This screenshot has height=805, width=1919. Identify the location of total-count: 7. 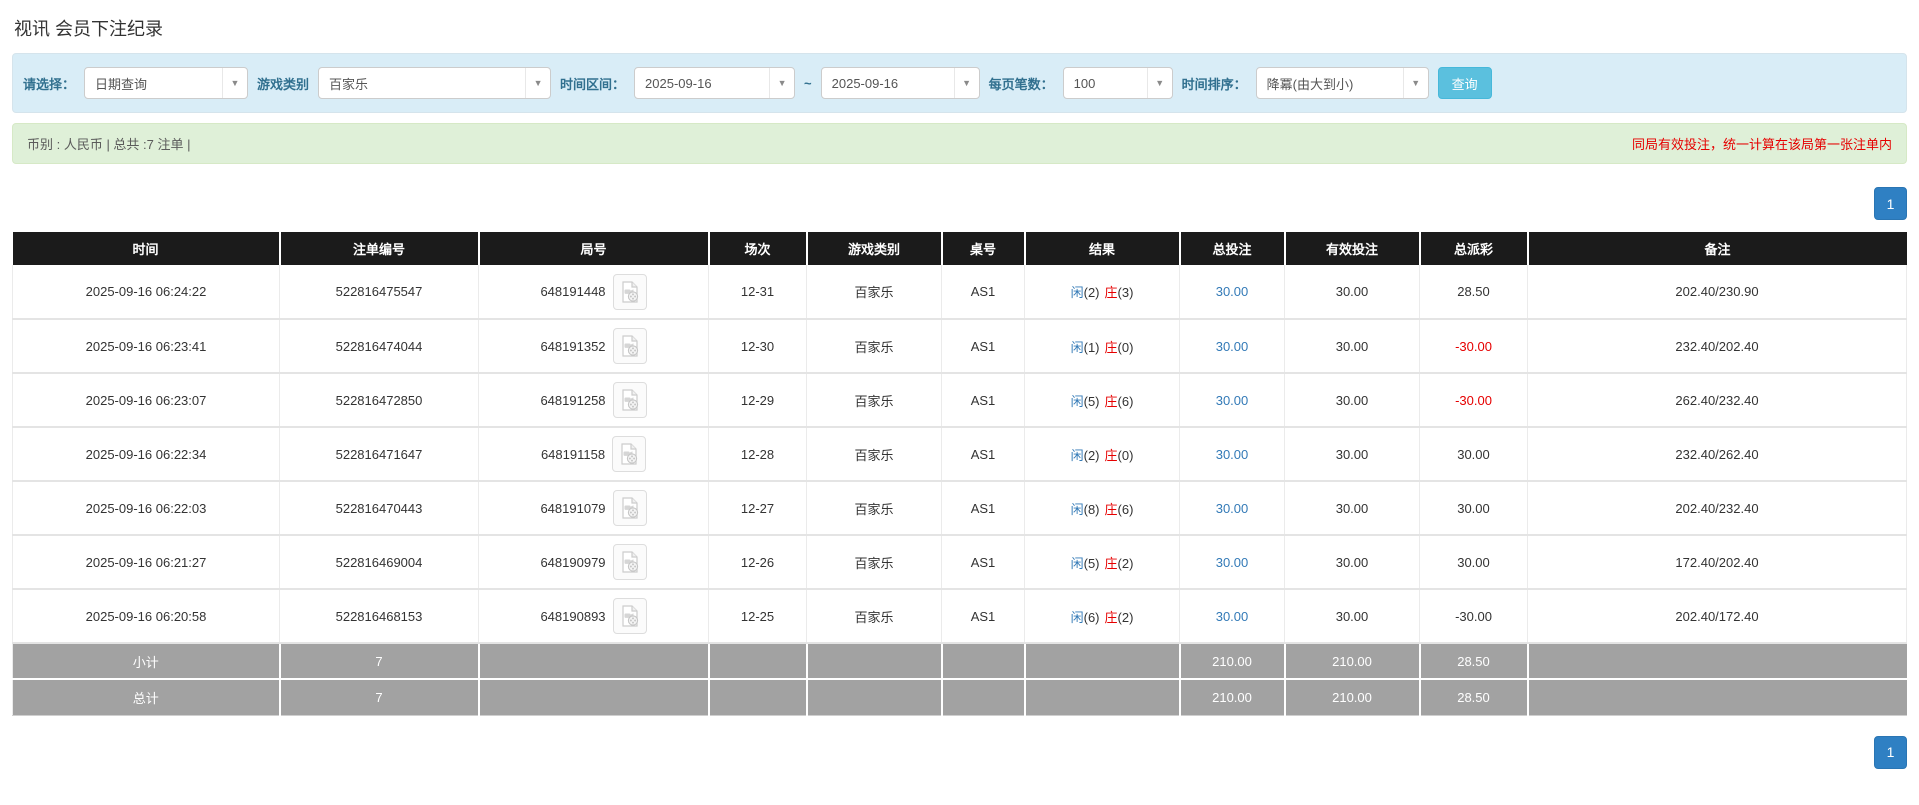
(379, 697).